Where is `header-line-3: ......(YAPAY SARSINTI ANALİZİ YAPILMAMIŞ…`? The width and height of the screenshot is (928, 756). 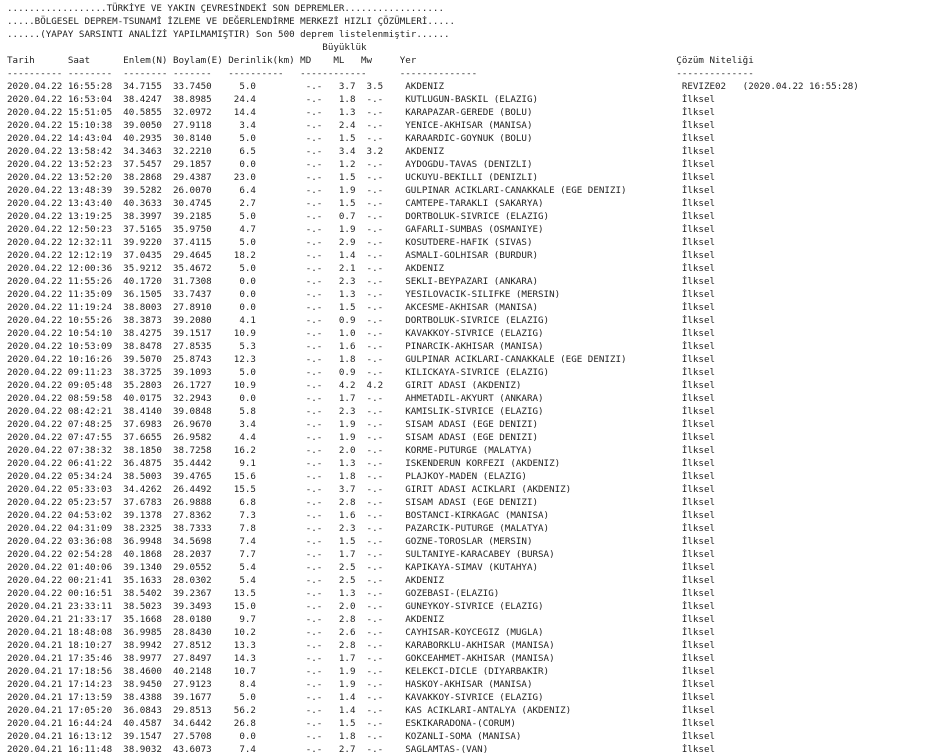
header-line-3: ......(YAPAY SARSINTI ANALİZİ YAPILMAMIŞ… is located at coordinates (228, 34).